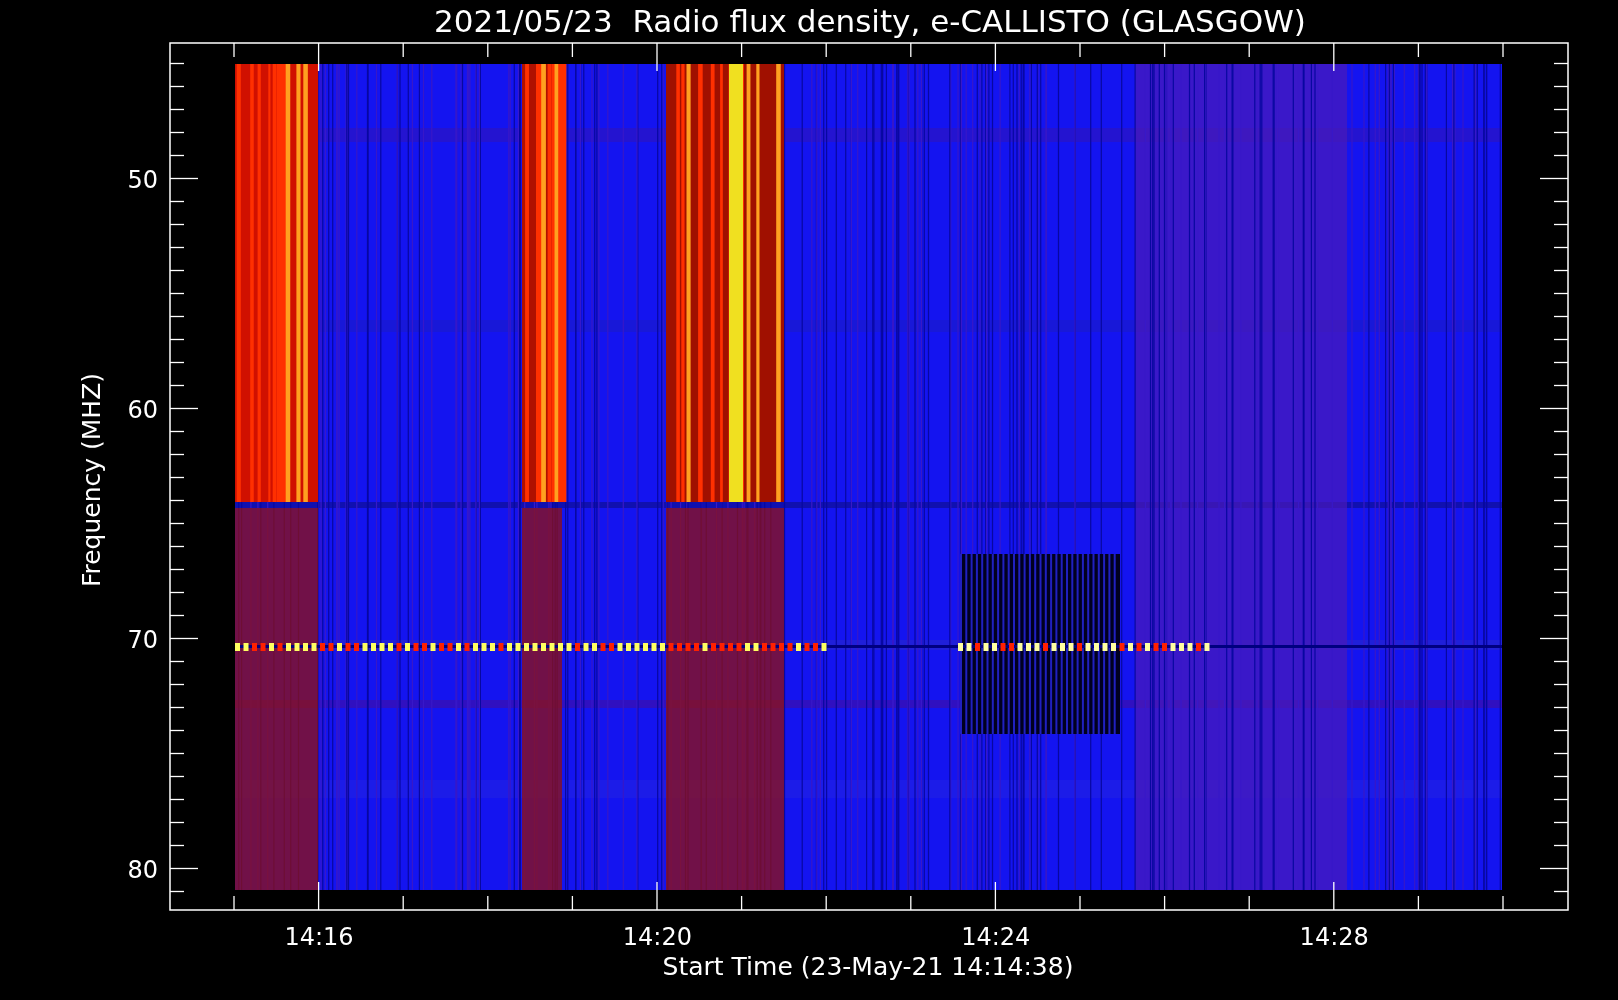 The image size is (1618, 1000). I want to click on y-tick-label: 50, so click(142, 179).